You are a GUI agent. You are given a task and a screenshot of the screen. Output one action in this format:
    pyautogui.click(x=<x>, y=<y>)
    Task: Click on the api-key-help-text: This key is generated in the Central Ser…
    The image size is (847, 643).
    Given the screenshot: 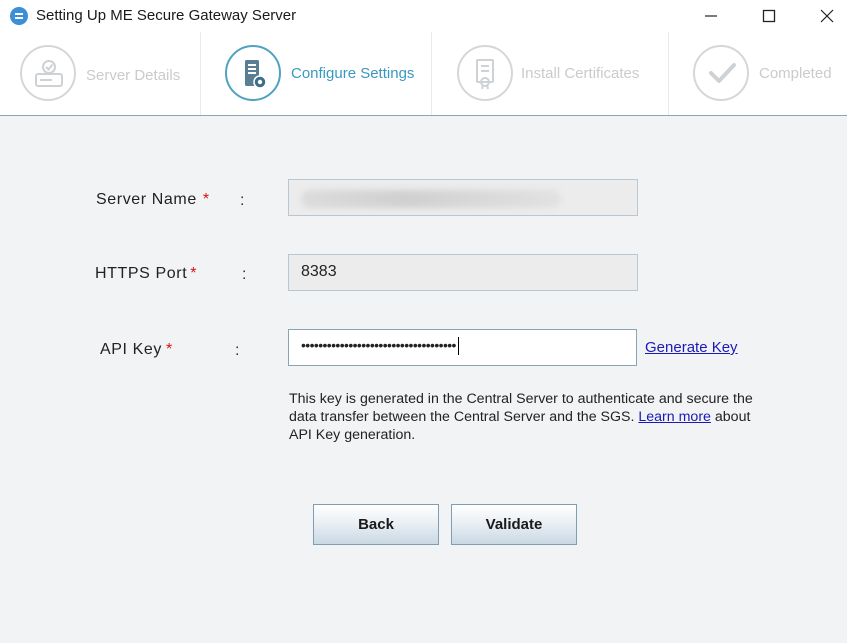 What is the action you would take?
    pyautogui.click(x=524, y=417)
    